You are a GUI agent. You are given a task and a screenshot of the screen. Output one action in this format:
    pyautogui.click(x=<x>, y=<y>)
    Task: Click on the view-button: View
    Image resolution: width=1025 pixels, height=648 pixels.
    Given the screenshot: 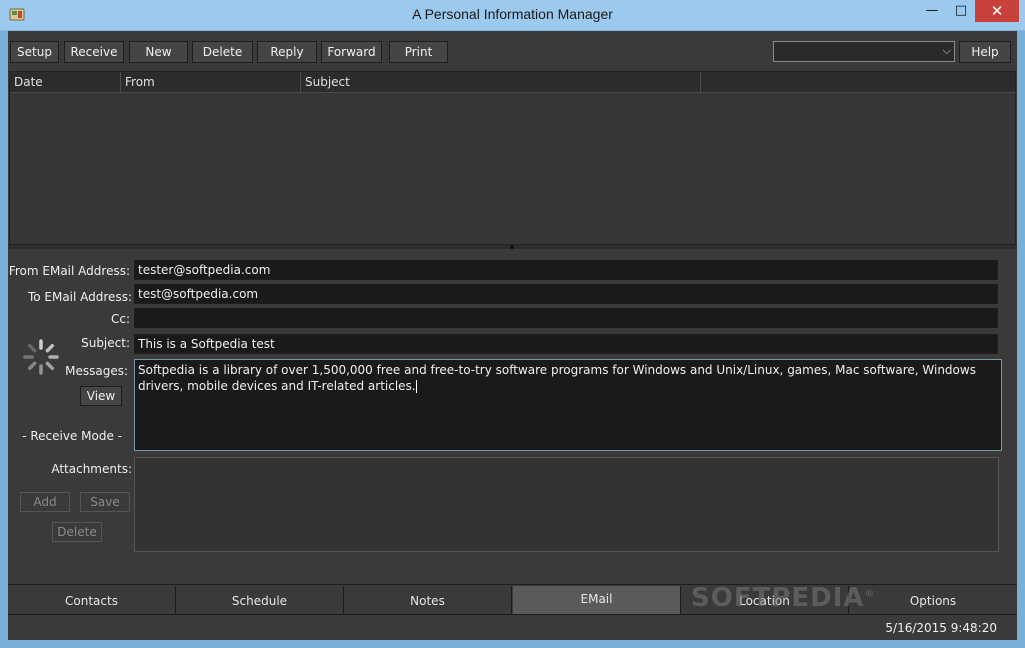 What is the action you would take?
    pyautogui.click(x=101, y=396)
    